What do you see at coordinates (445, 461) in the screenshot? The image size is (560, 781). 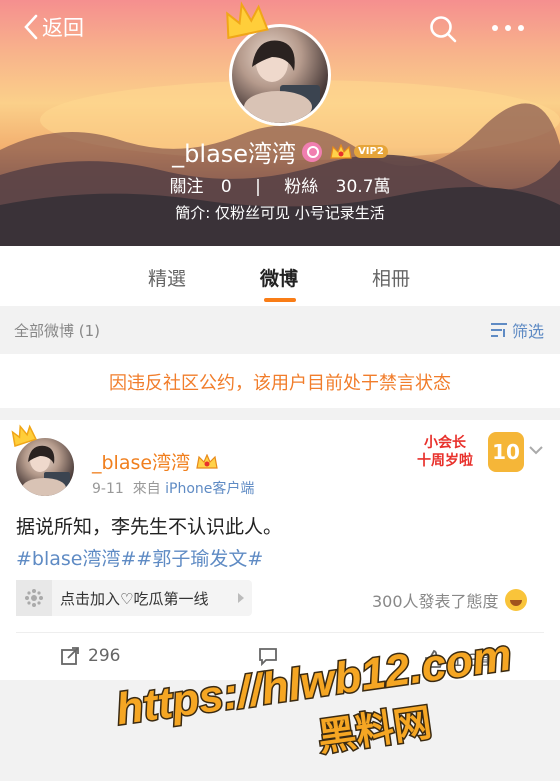 I see `promo-line-2: 十周岁啦` at bounding box center [445, 461].